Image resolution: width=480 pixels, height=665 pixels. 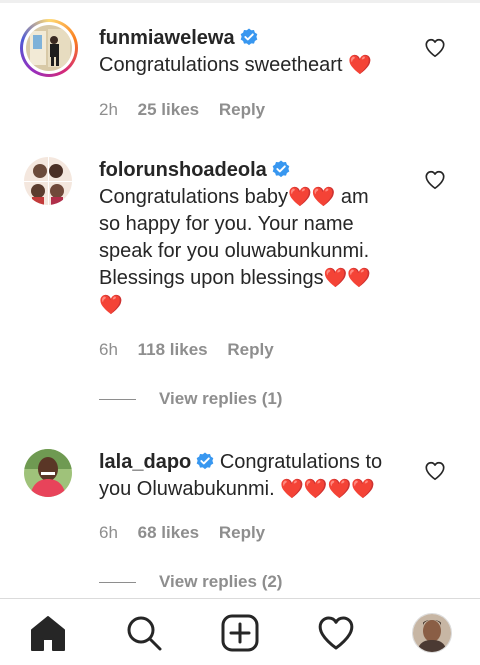 I want to click on view-replies-button: View replies (2), so click(x=229, y=583).